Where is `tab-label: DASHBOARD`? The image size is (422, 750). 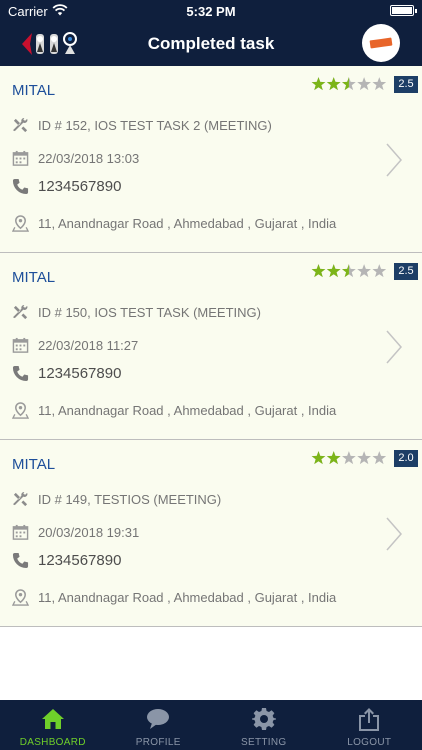
tab-label: DASHBOARD is located at coordinates (52, 742).